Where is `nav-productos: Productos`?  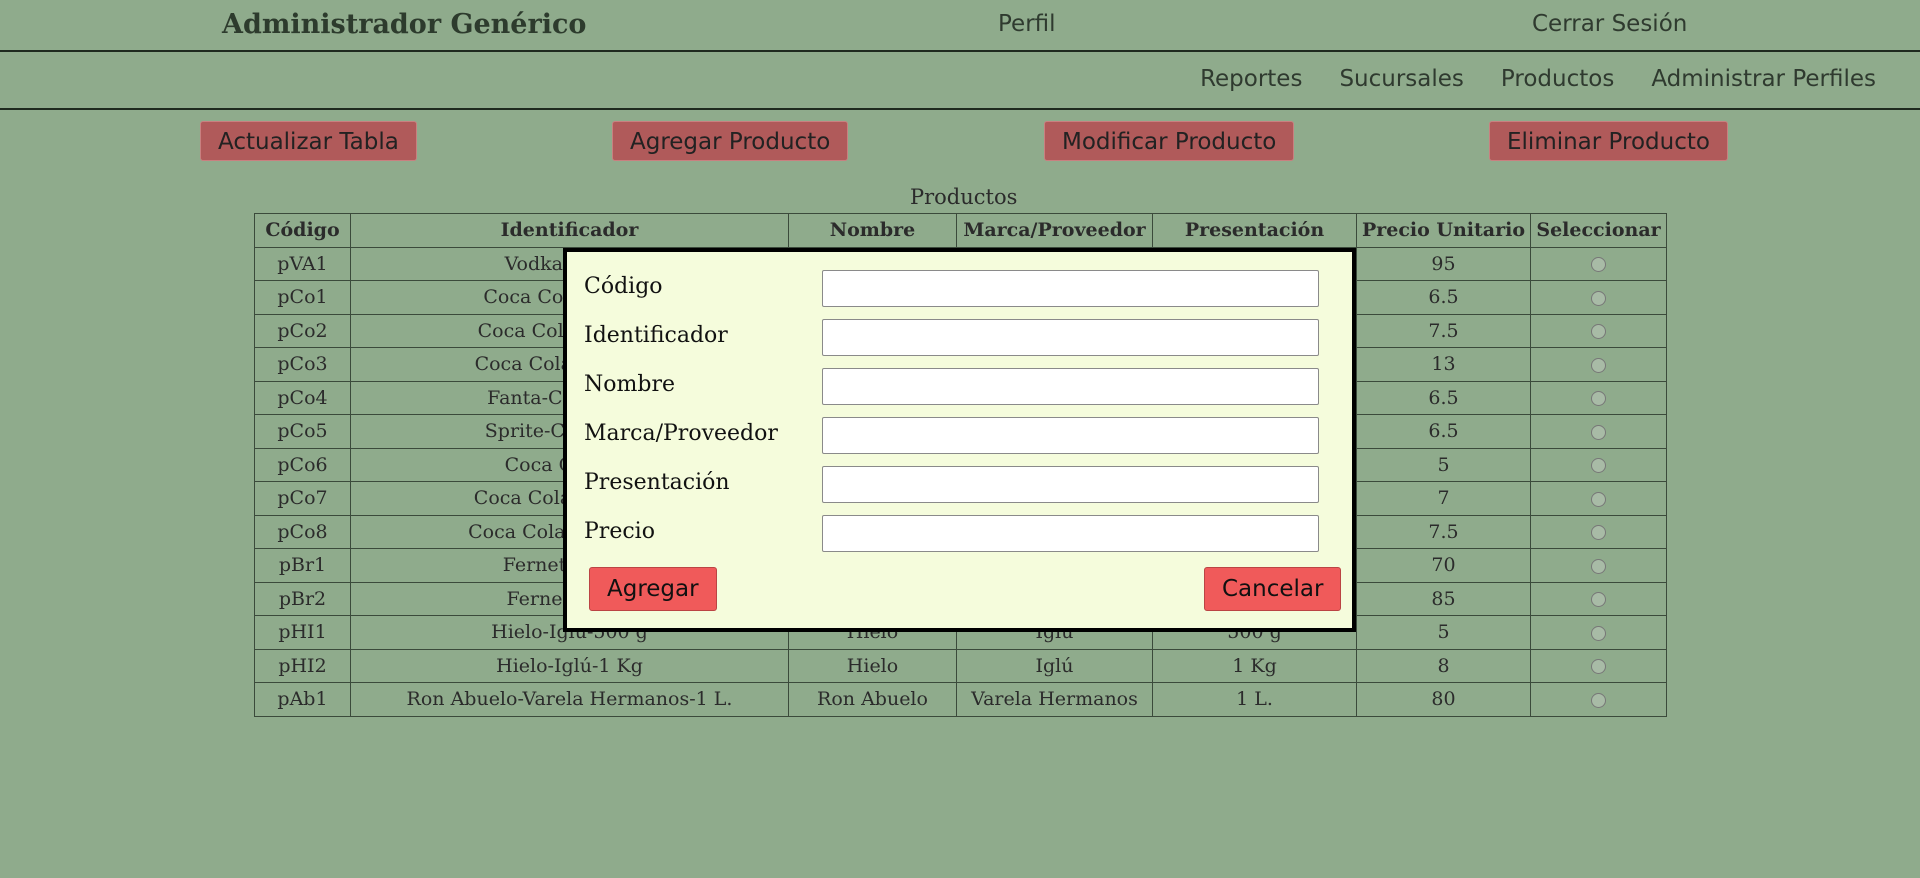
nav-productos: Productos is located at coordinates (1557, 79).